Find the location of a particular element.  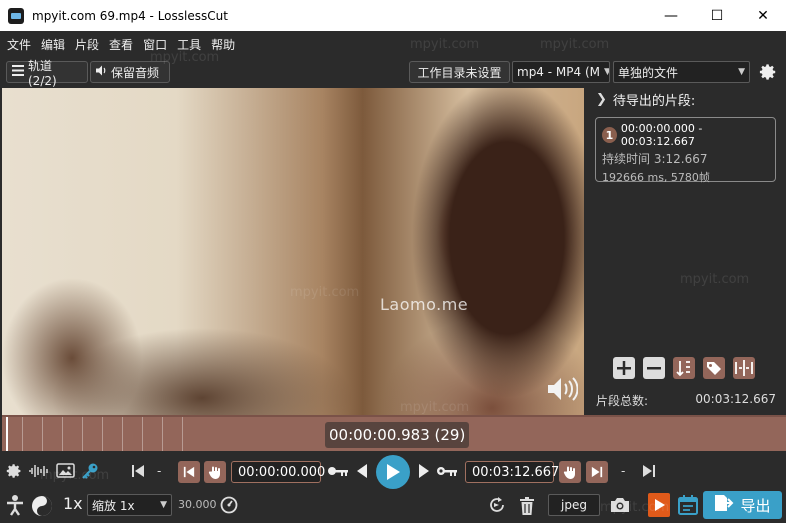

timeline: 00:00:00.983 (29) is located at coordinates (394, 433).